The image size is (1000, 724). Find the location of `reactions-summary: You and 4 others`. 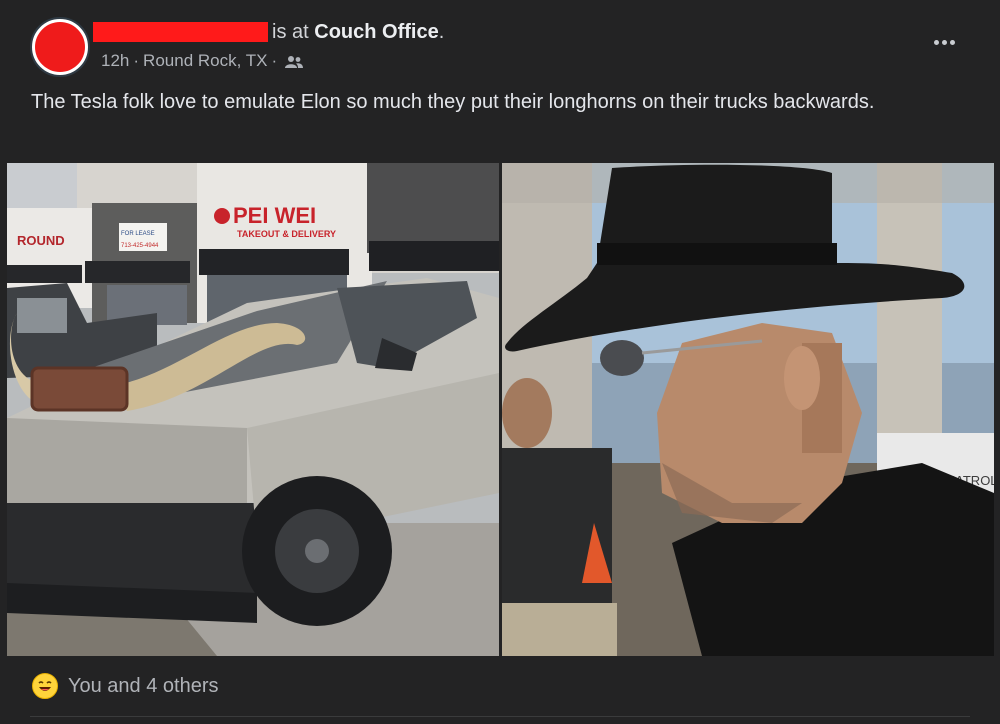

reactions-summary: You and 4 others is located at coordinates (125, 686).